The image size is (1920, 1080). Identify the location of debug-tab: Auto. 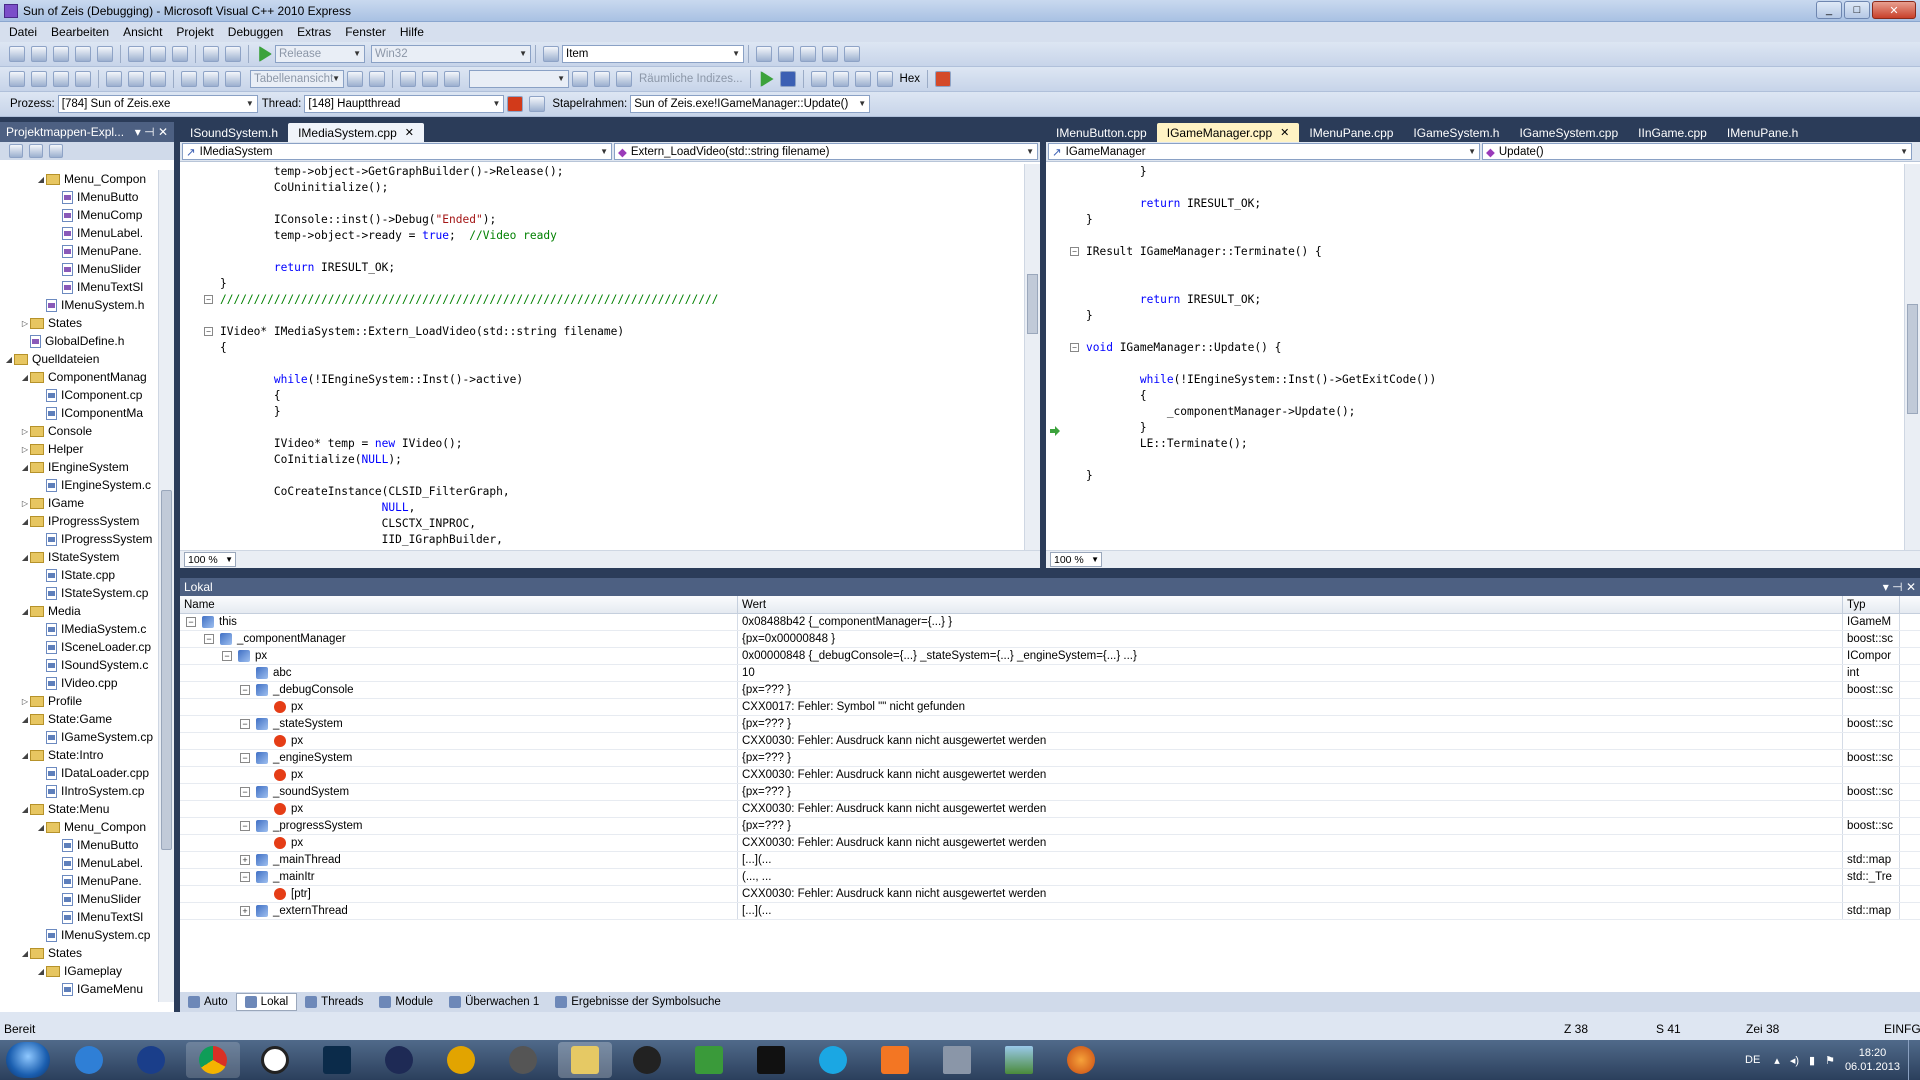
(208, 1002).